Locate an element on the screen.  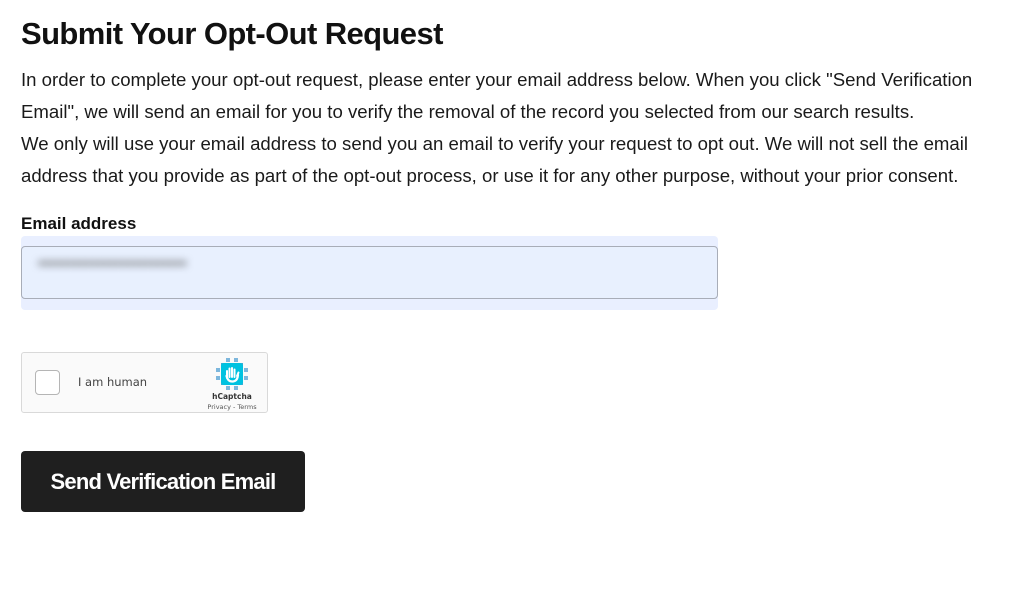
email-label: Email address is located at coordinates (79, 223).